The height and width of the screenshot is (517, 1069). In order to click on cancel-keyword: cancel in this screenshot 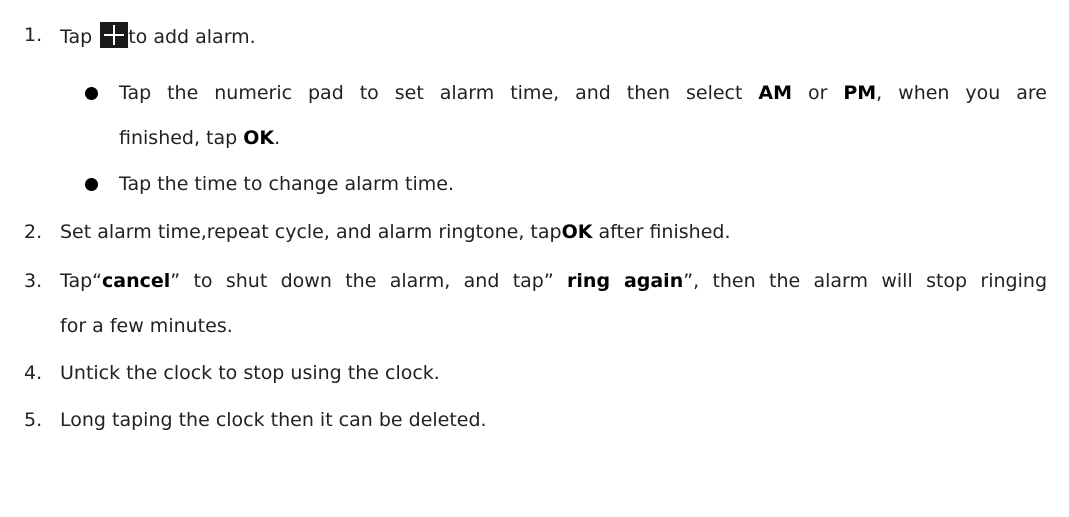, I will do `click(136, 281)`.